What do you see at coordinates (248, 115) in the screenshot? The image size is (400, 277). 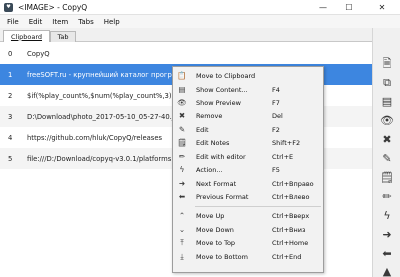 I see `menu-remove: ✖ Remove Del` at bounding box center [248, 115].